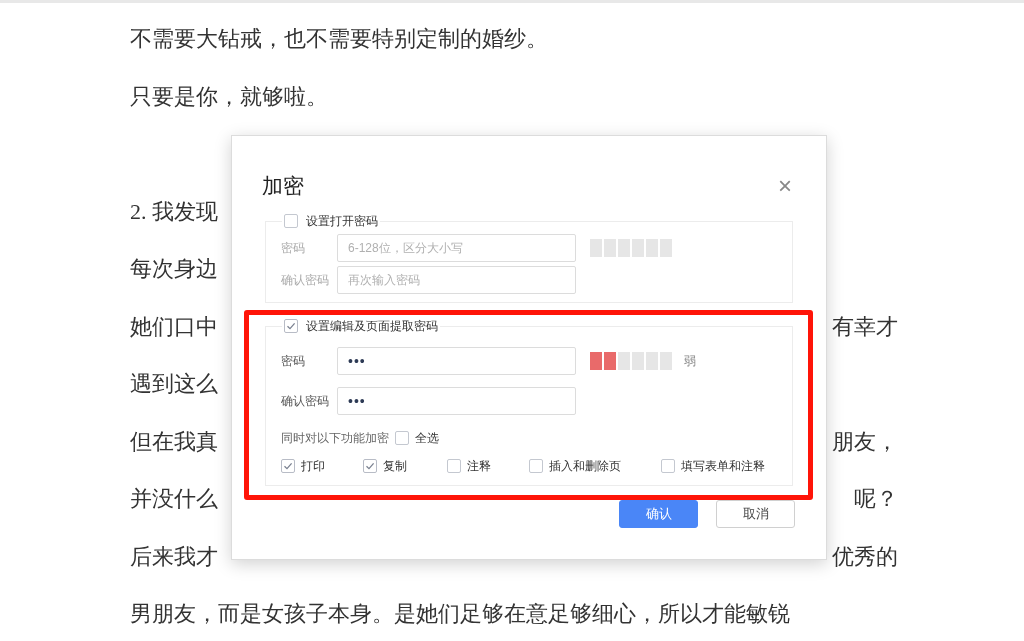  Describe the element at coordinates (785, 186) in the screenshot. I see `close-button: ×` at that location.